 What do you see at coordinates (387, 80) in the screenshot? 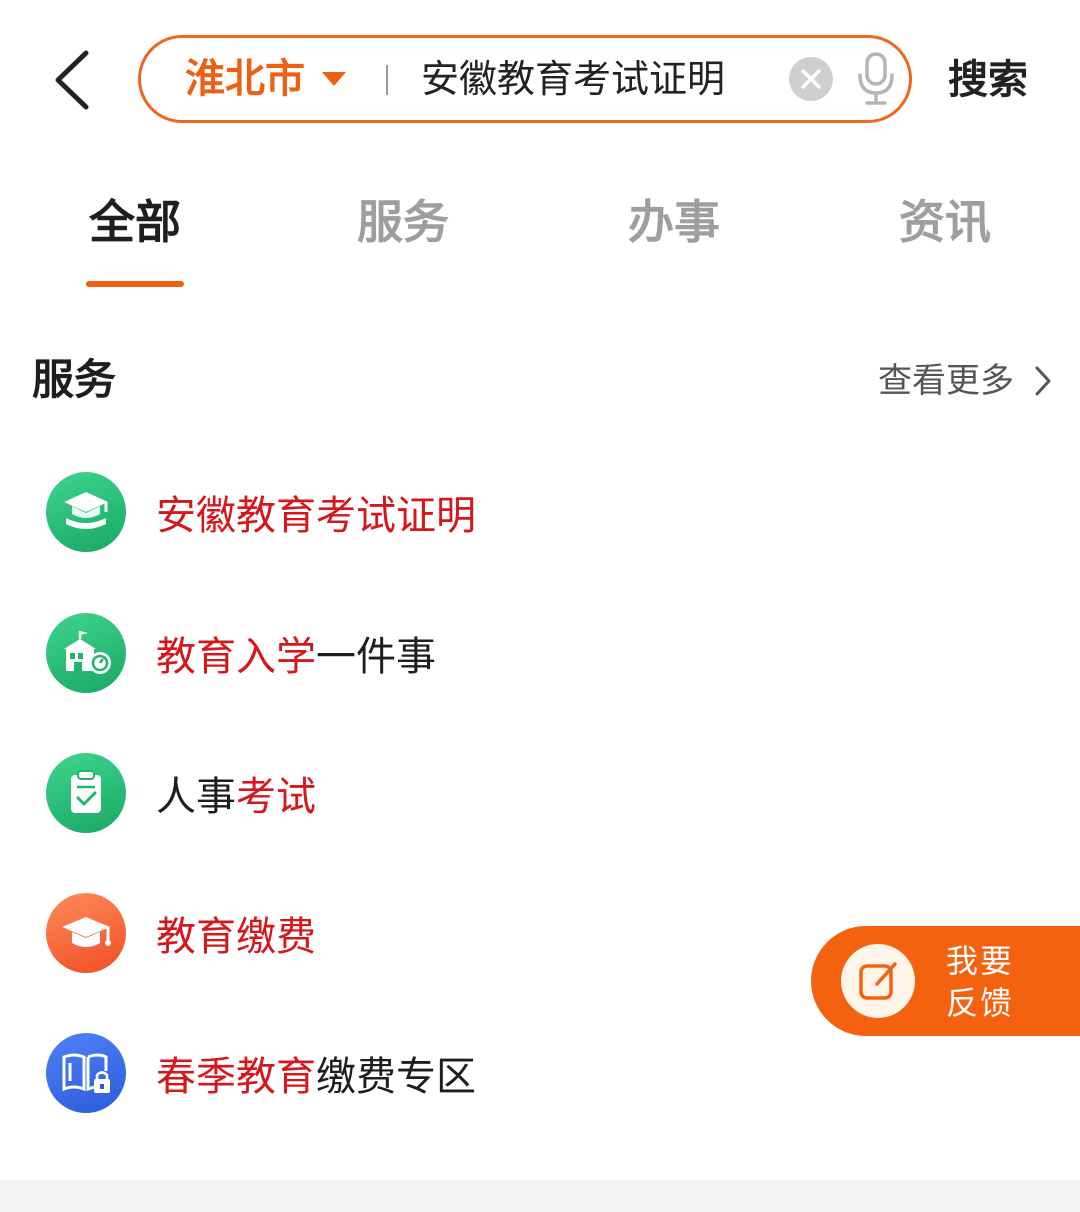
I see `divider` at bounding box center [387, 80].